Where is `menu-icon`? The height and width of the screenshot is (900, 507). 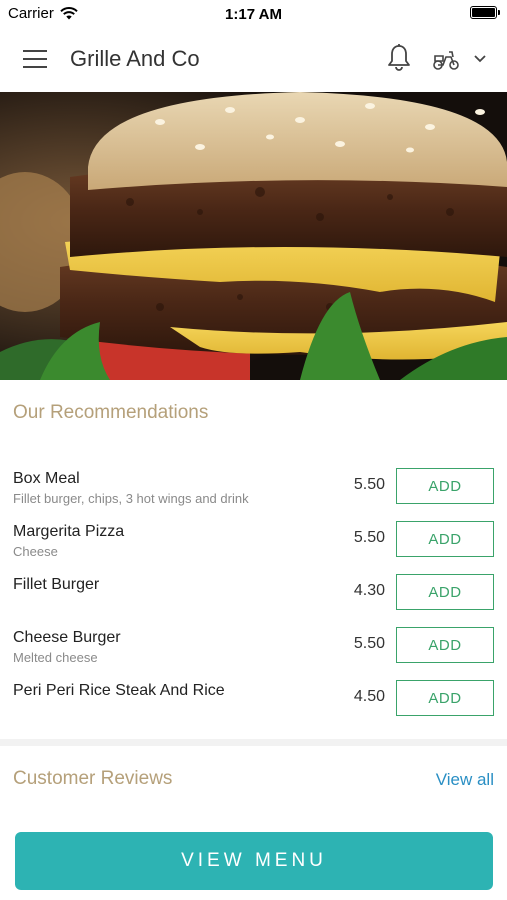 menu-icon is located at coordinates (35, 59).